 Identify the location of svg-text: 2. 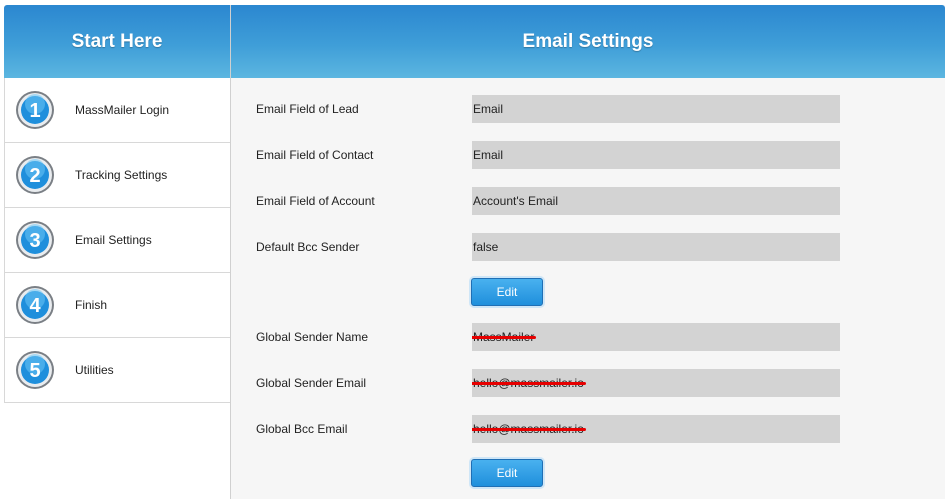
(34, 176).